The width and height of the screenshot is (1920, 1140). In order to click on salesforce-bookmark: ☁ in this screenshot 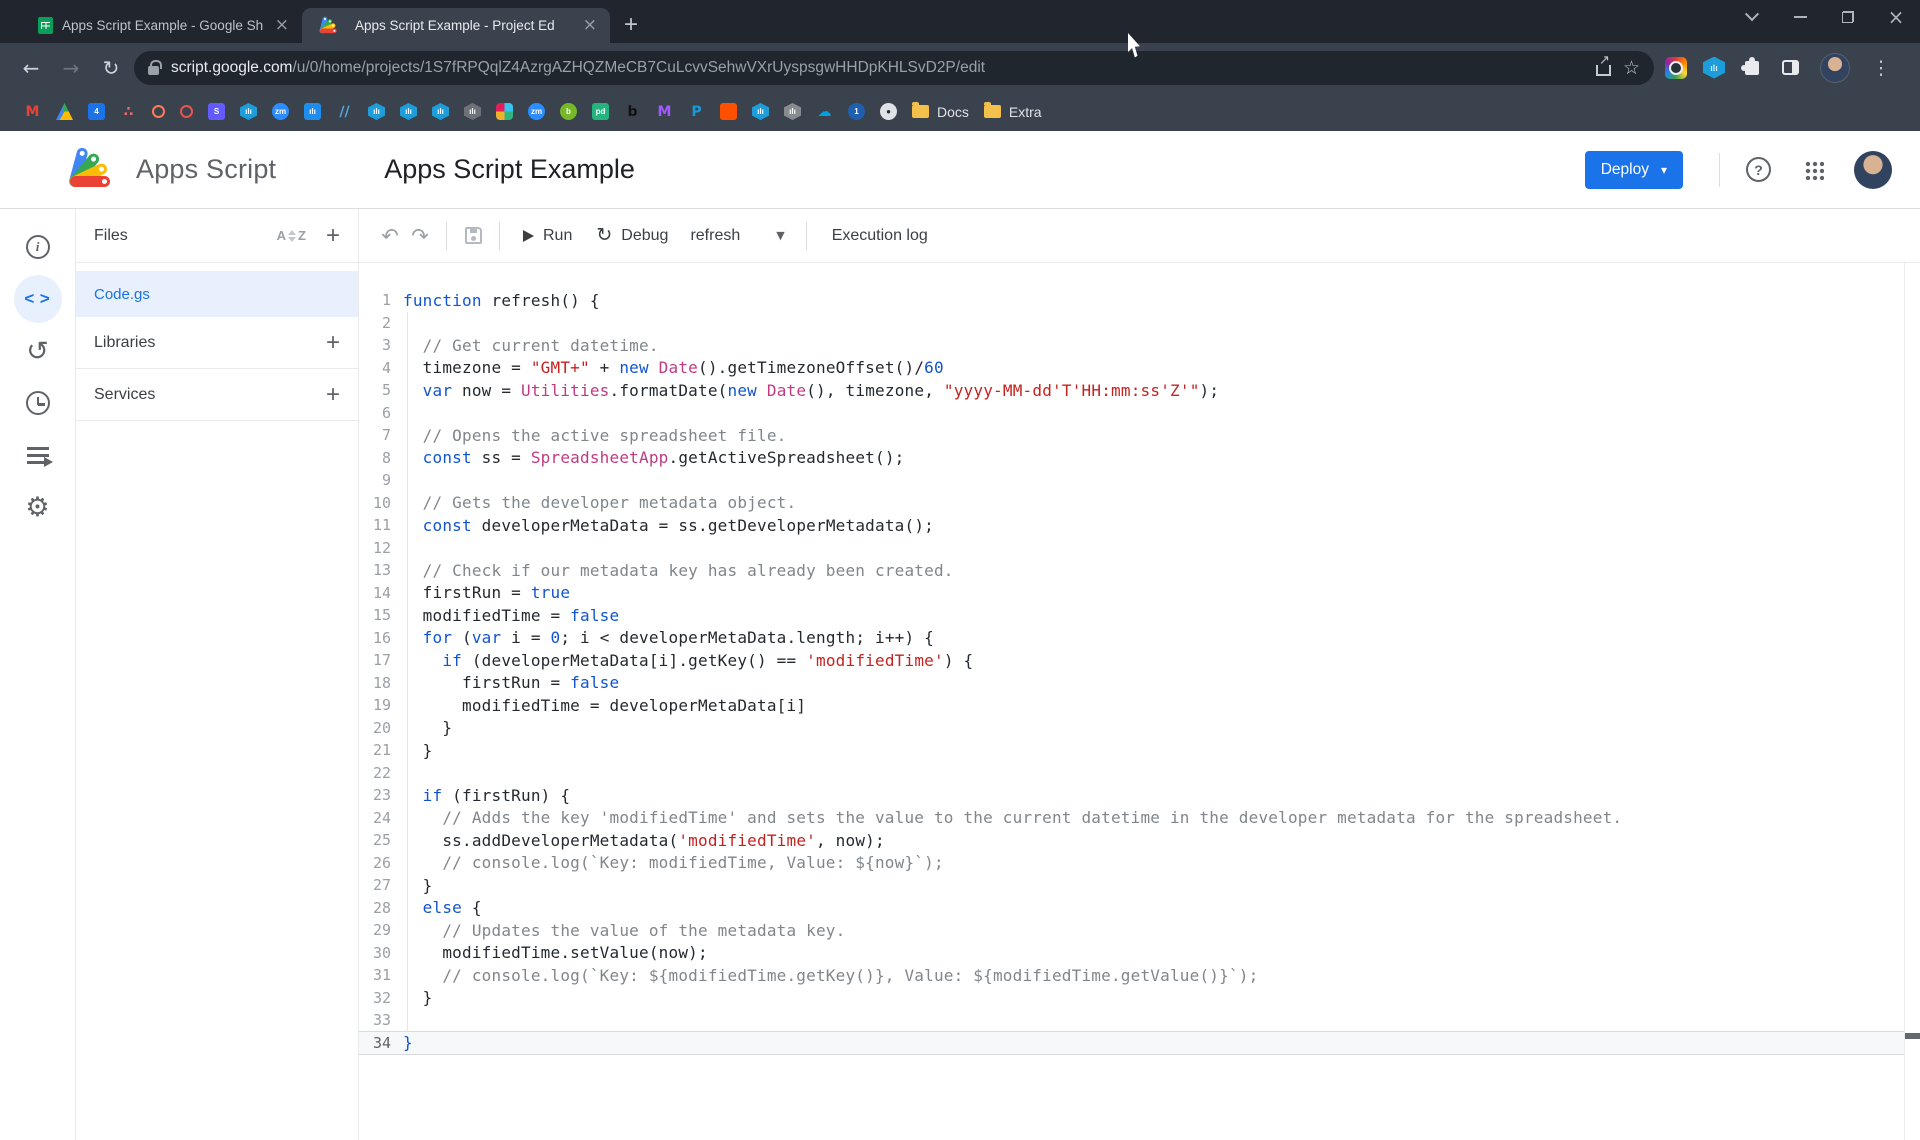, I will do `click(824, 111)`.